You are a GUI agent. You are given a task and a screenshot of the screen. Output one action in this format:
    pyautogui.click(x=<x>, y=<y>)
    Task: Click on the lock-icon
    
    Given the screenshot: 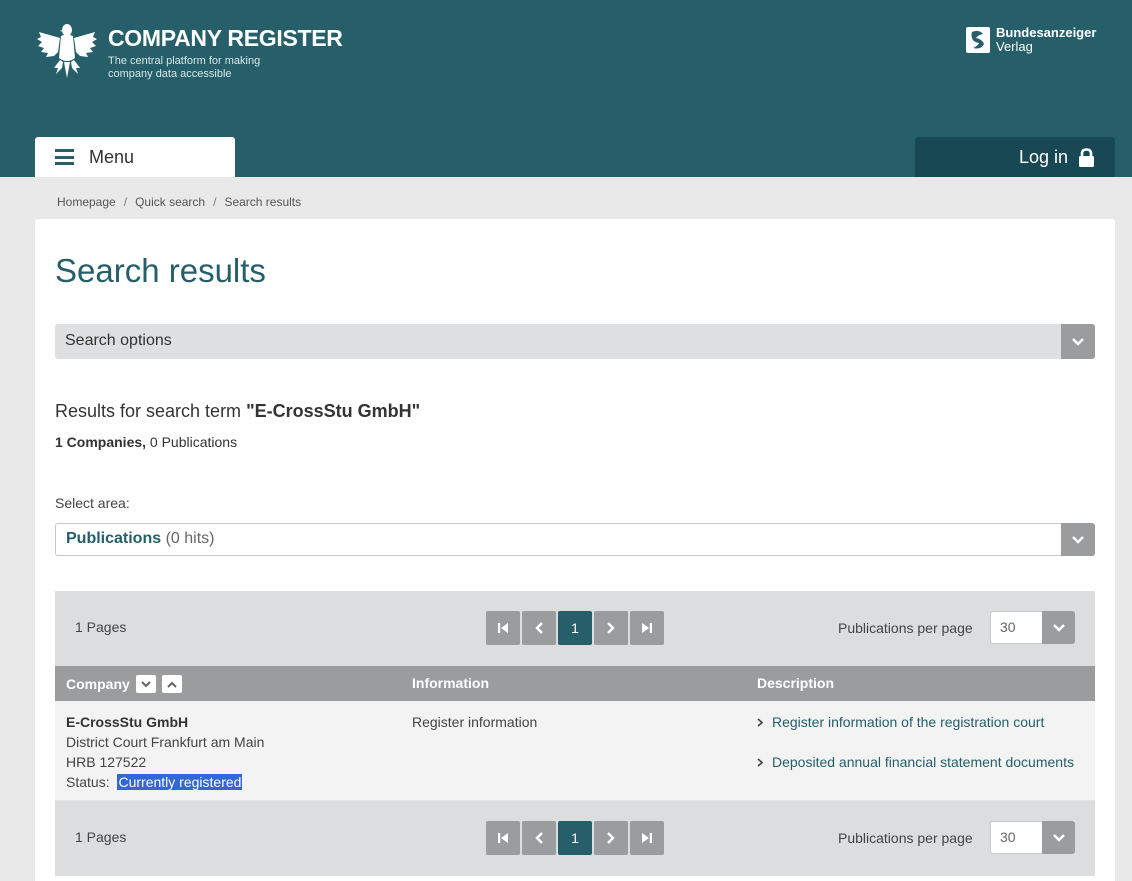 What is the action you would take?
    pyautogui.click(x=1086, y=157)
    